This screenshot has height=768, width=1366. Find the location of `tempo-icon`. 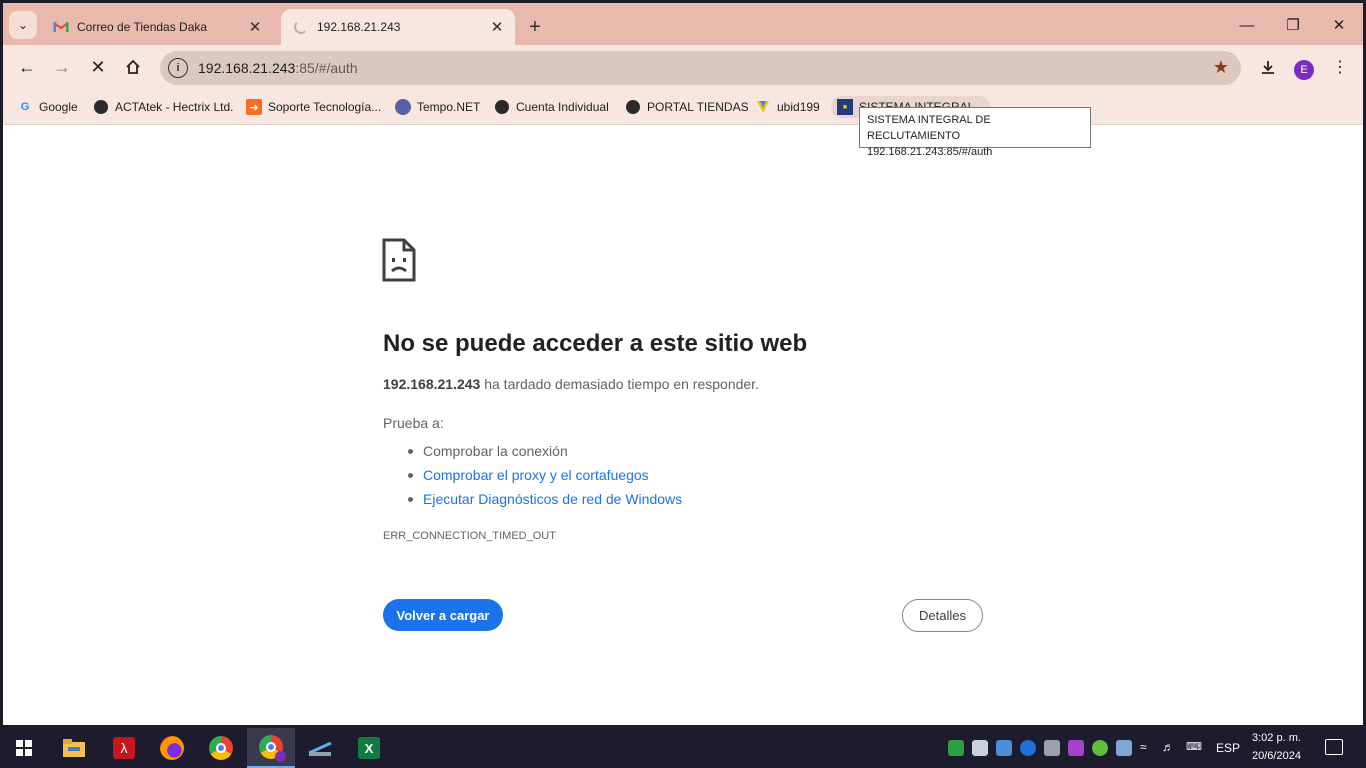

tempo-icon is located at coordinates (403, 107).